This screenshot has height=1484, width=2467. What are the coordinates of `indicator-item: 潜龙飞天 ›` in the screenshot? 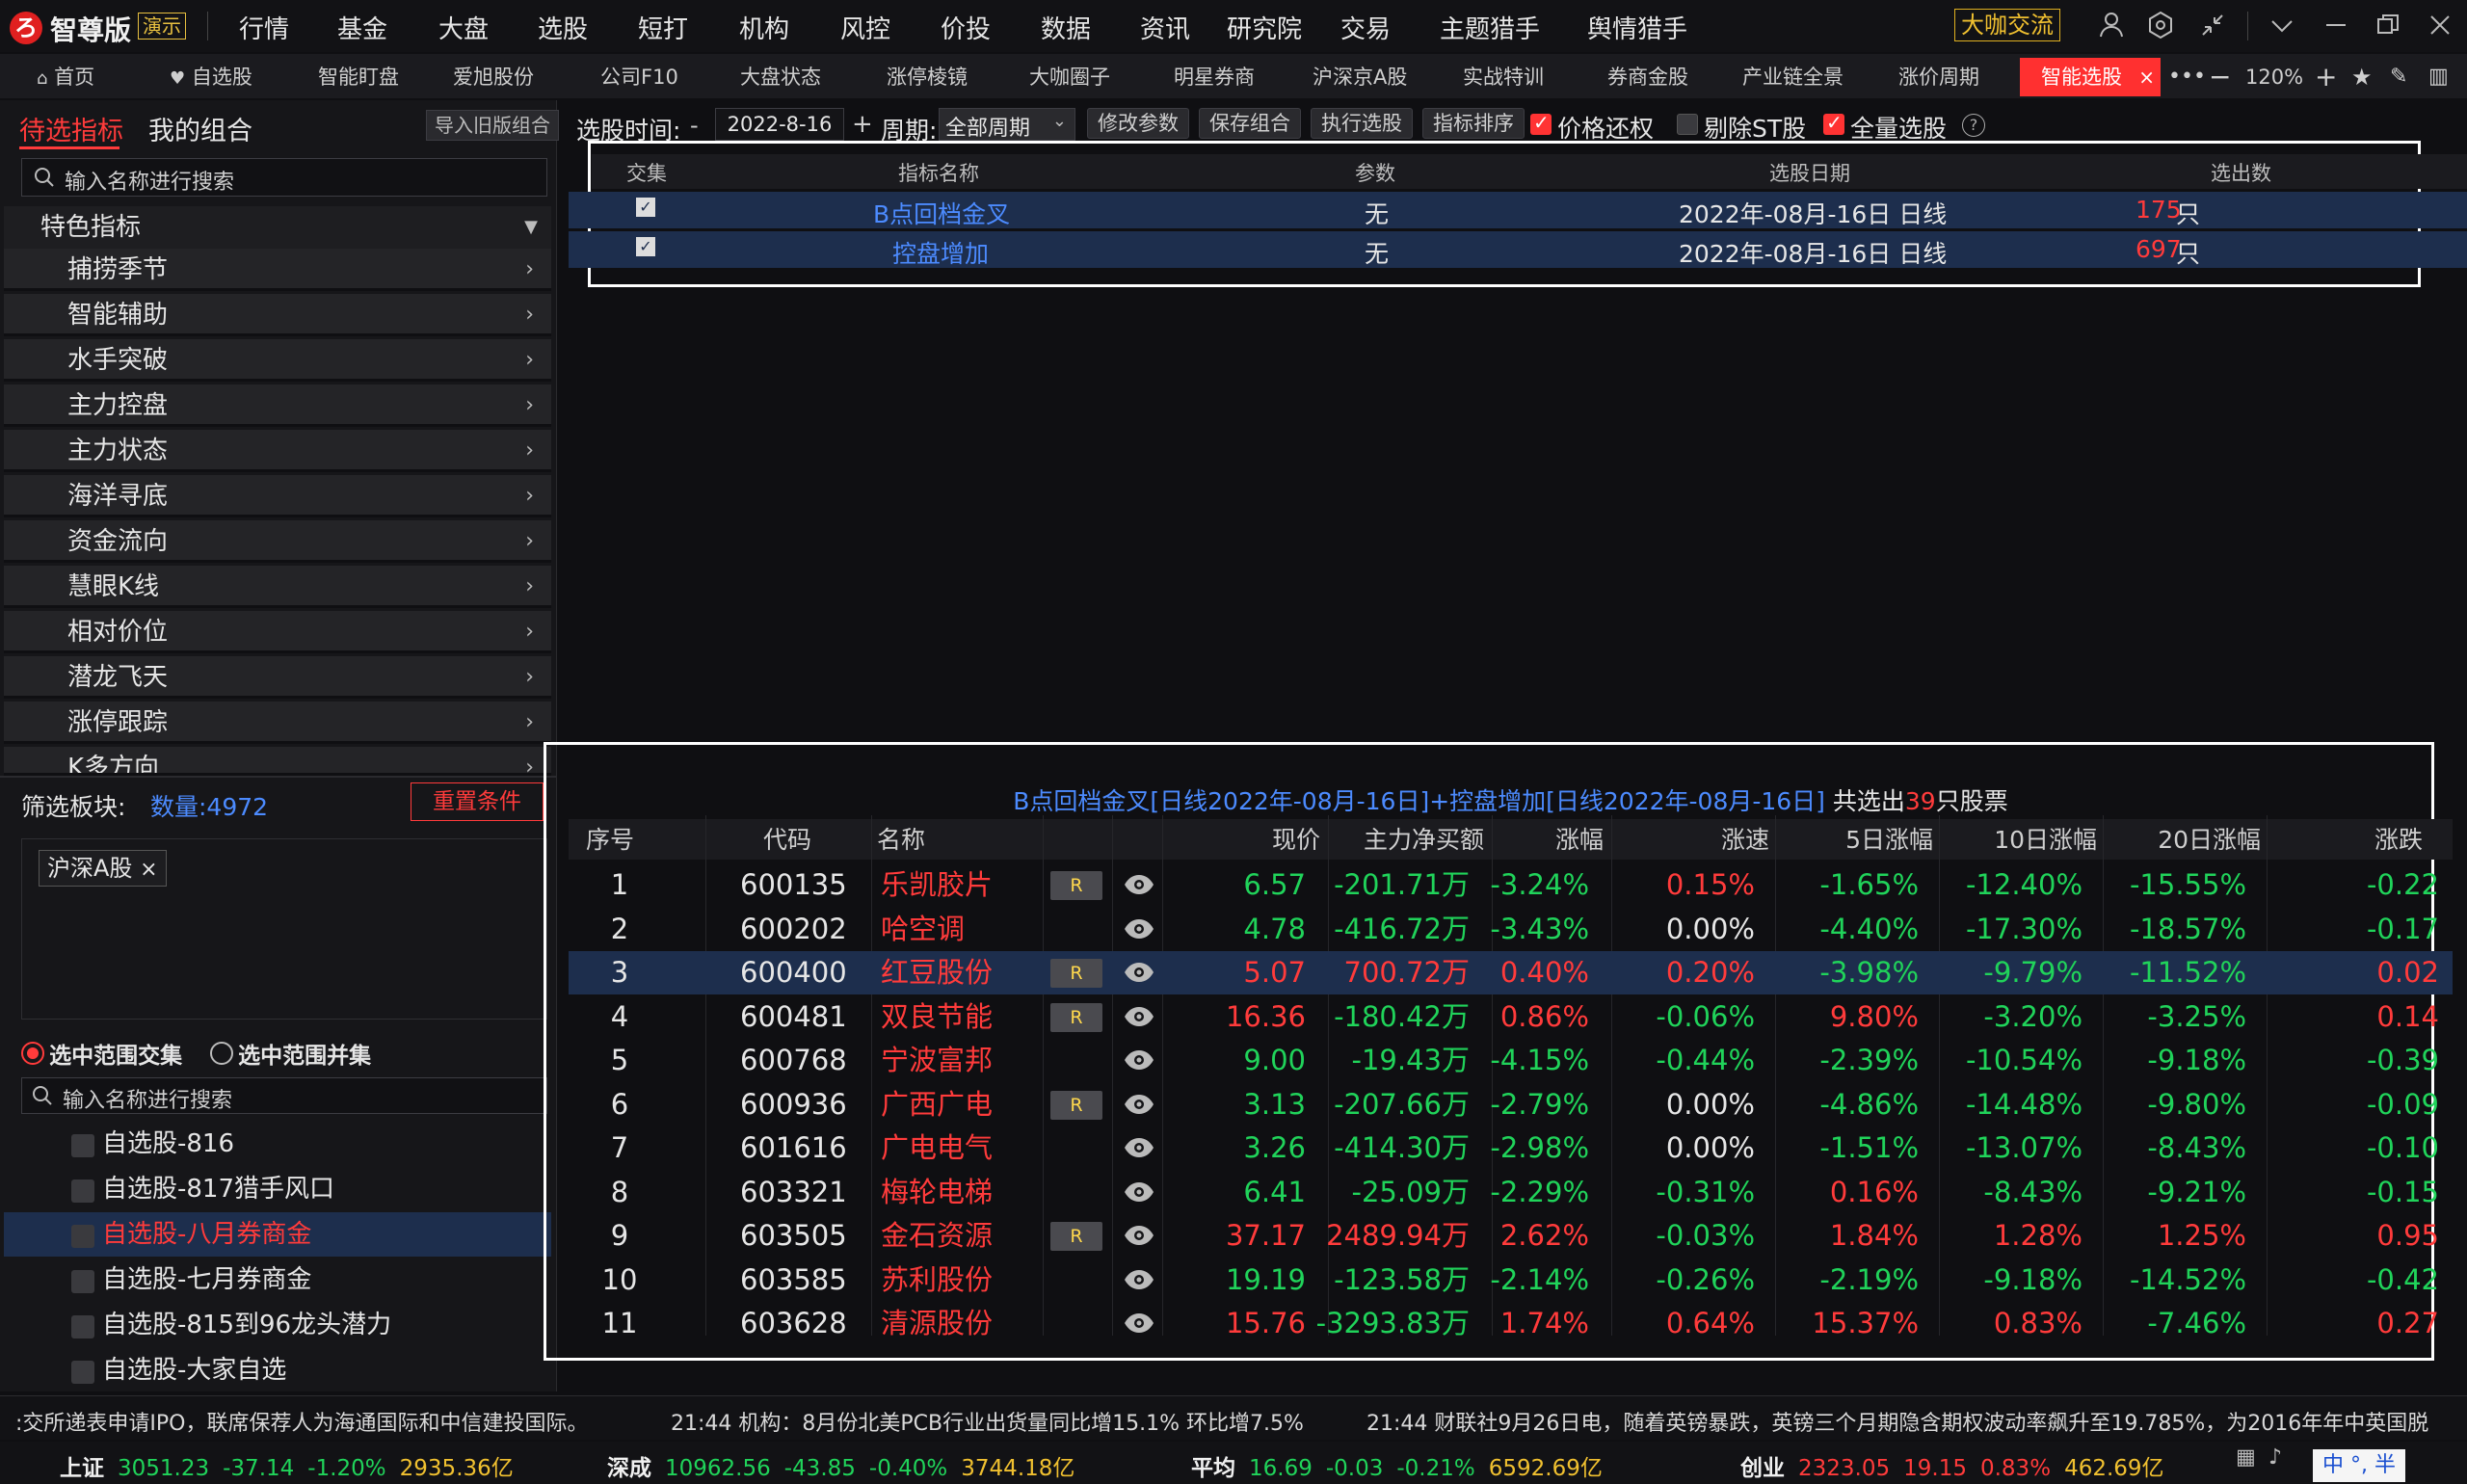 It's located at (277, 677).